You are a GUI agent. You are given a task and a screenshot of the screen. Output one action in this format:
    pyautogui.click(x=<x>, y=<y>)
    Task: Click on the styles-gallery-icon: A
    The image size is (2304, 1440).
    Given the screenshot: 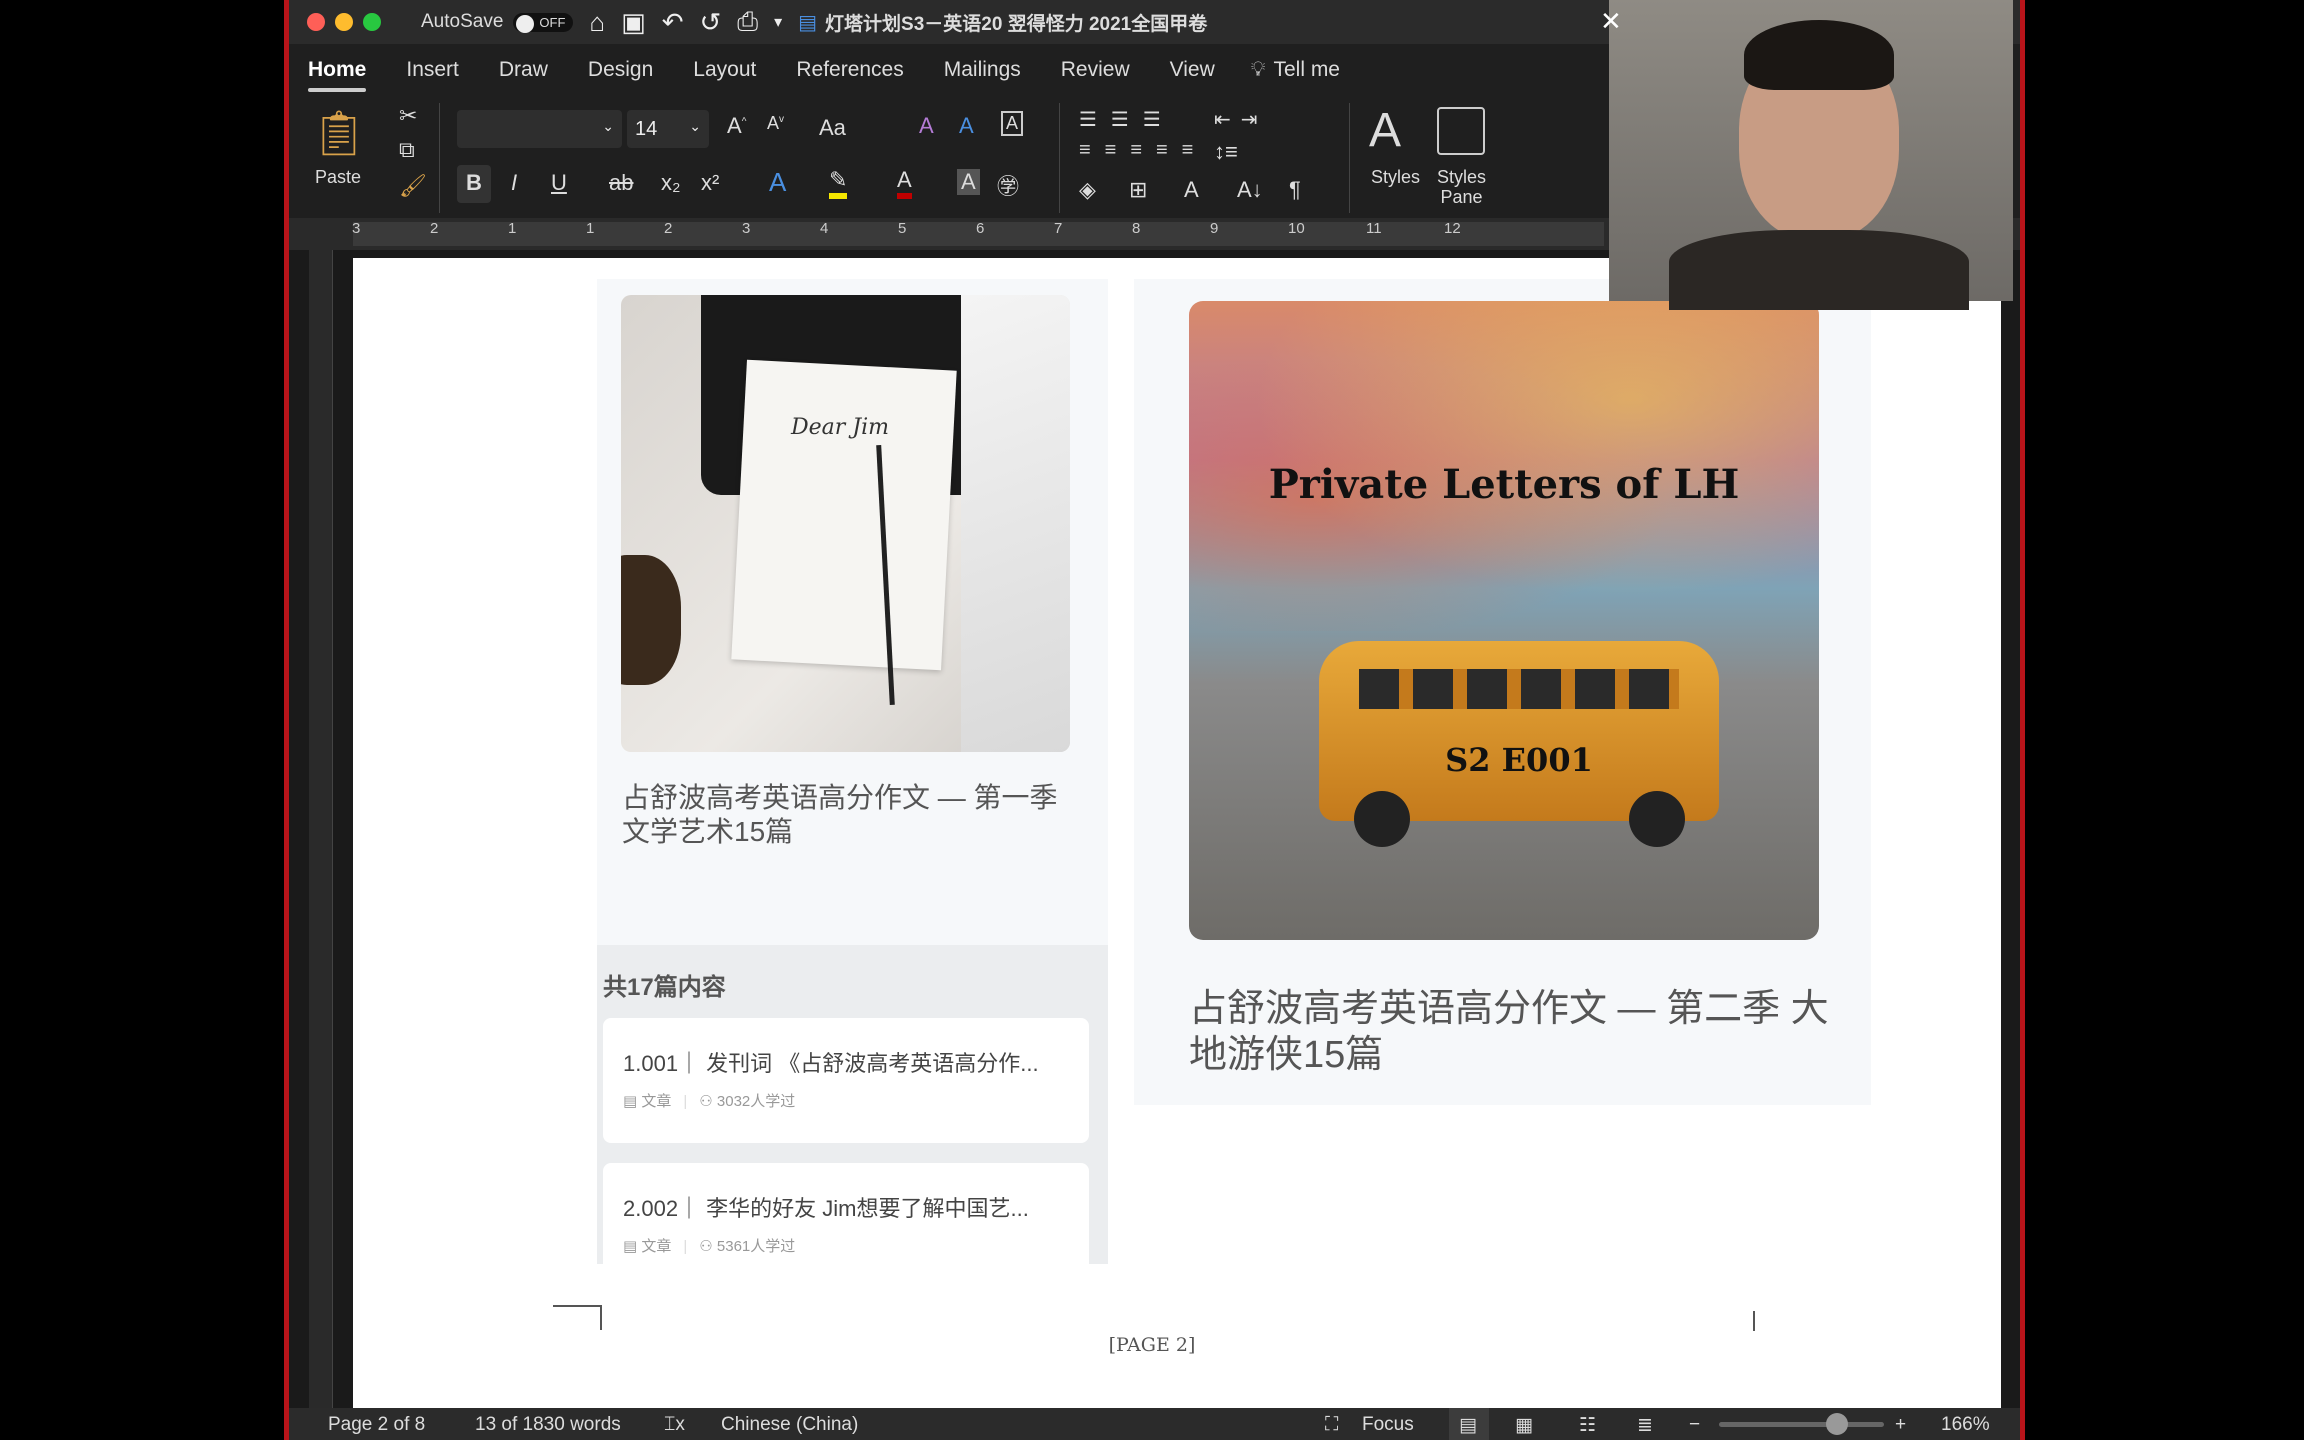 What is the action you would take?
    pyautogui.click(x=1385, y=130)
    